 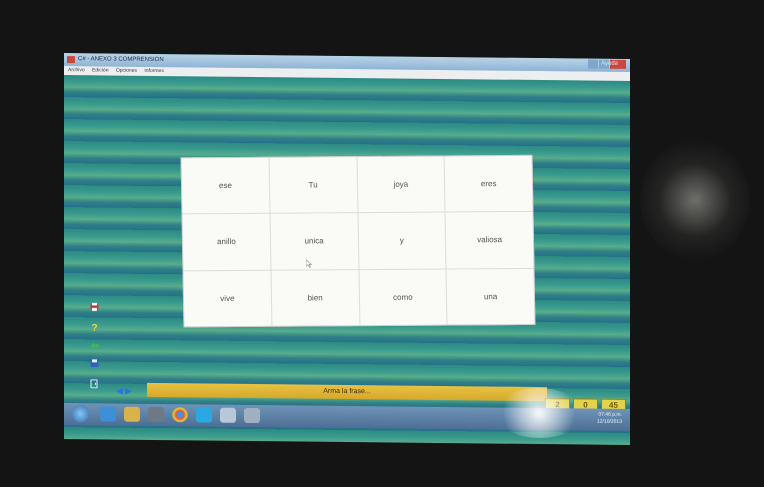 I want to click on word-cell: como, so click(x=403, y=297).